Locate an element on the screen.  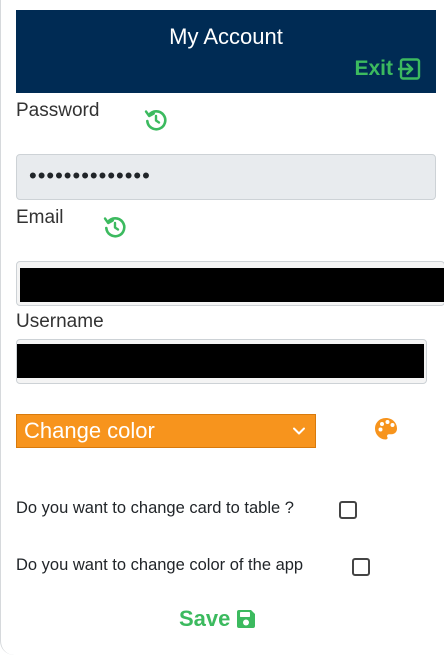
redacted-email-value is located at coordinates (232, 285).